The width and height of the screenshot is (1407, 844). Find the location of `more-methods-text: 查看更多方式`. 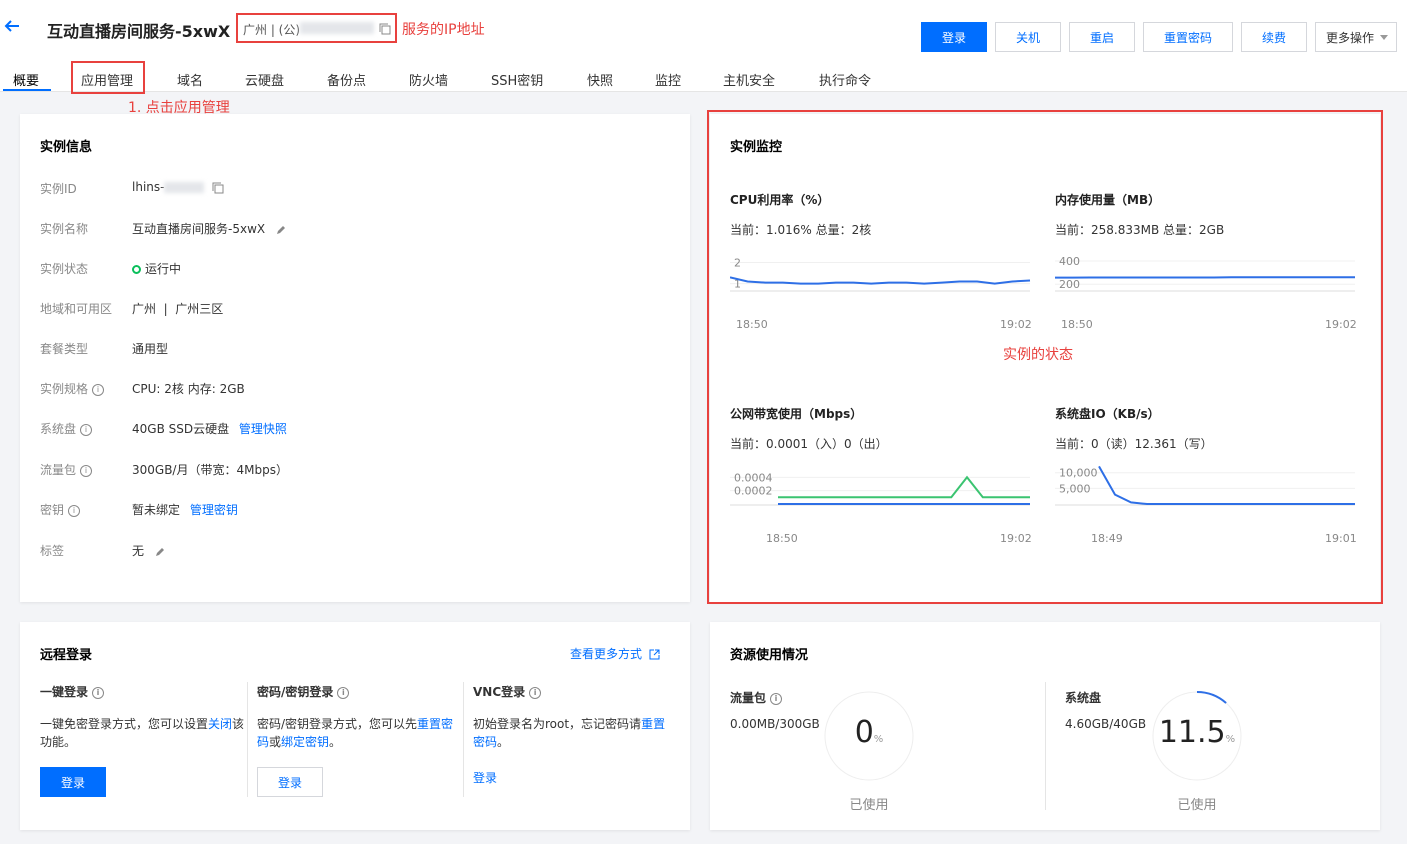

more-methods-text: 查看更多方式 is located at coordinates (606, 654).